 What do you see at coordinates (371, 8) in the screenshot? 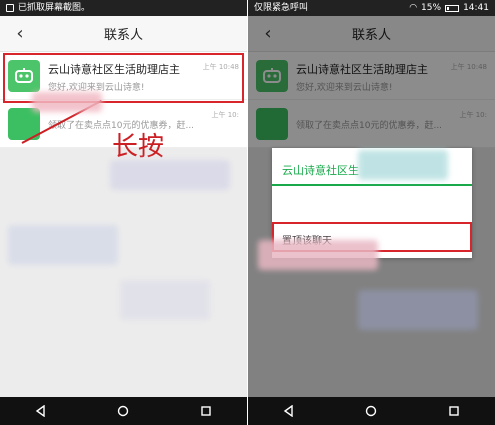
I see `status-bar: 仅限紧急呼叫 ◠ 15% 14:41` at bounding box center [371, 8].